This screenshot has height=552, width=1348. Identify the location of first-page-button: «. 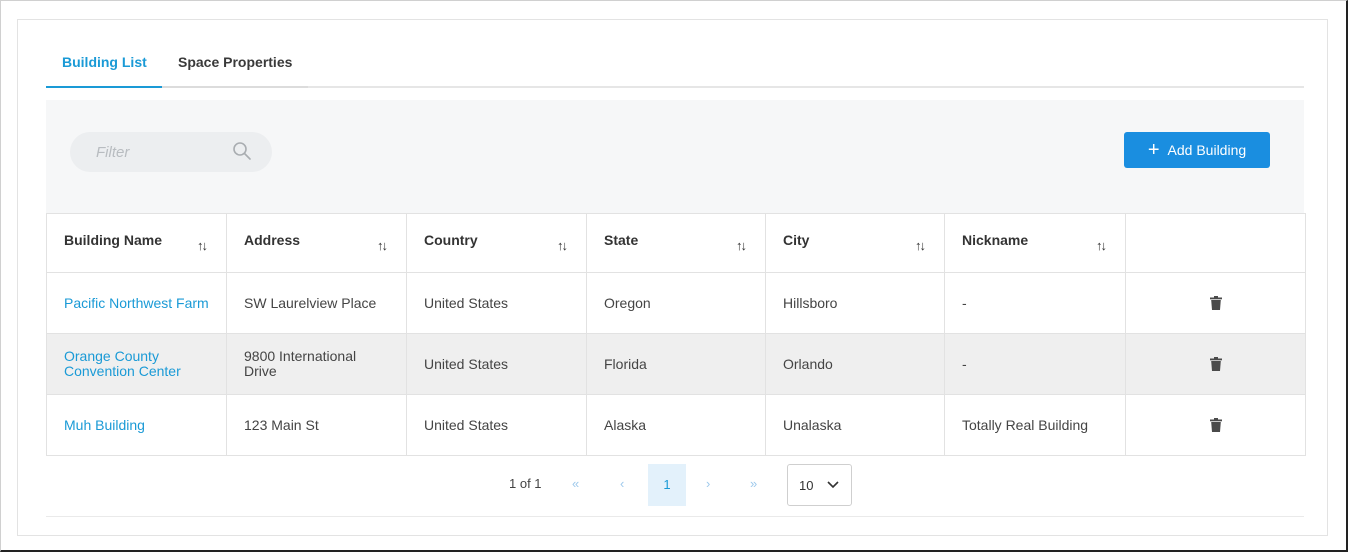
(575, 483).